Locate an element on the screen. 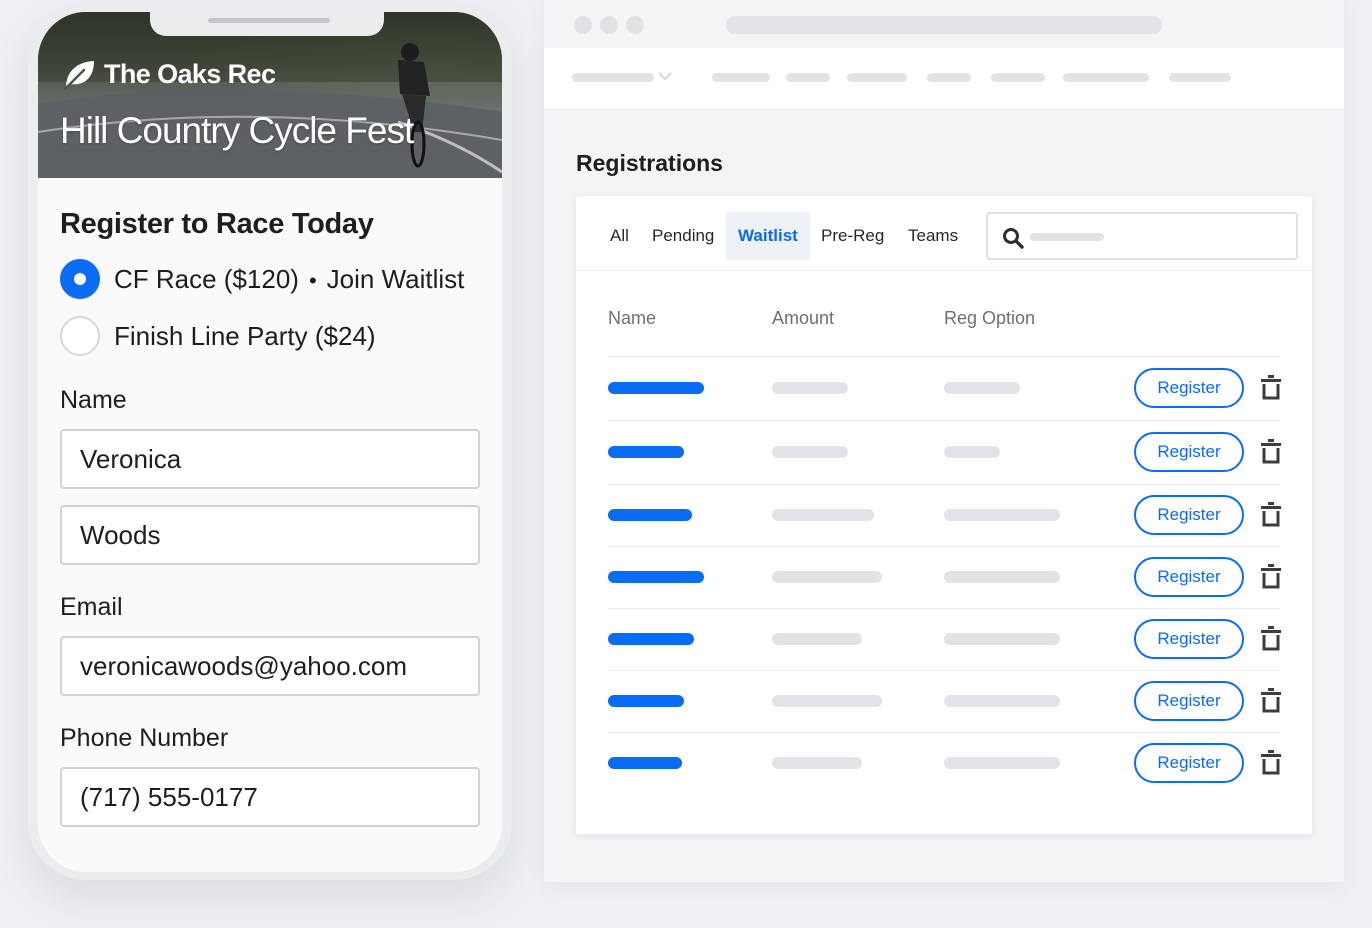 This screenshot has height=928, width=1372. chevron-down-icon is located at coordinates (665, 76).